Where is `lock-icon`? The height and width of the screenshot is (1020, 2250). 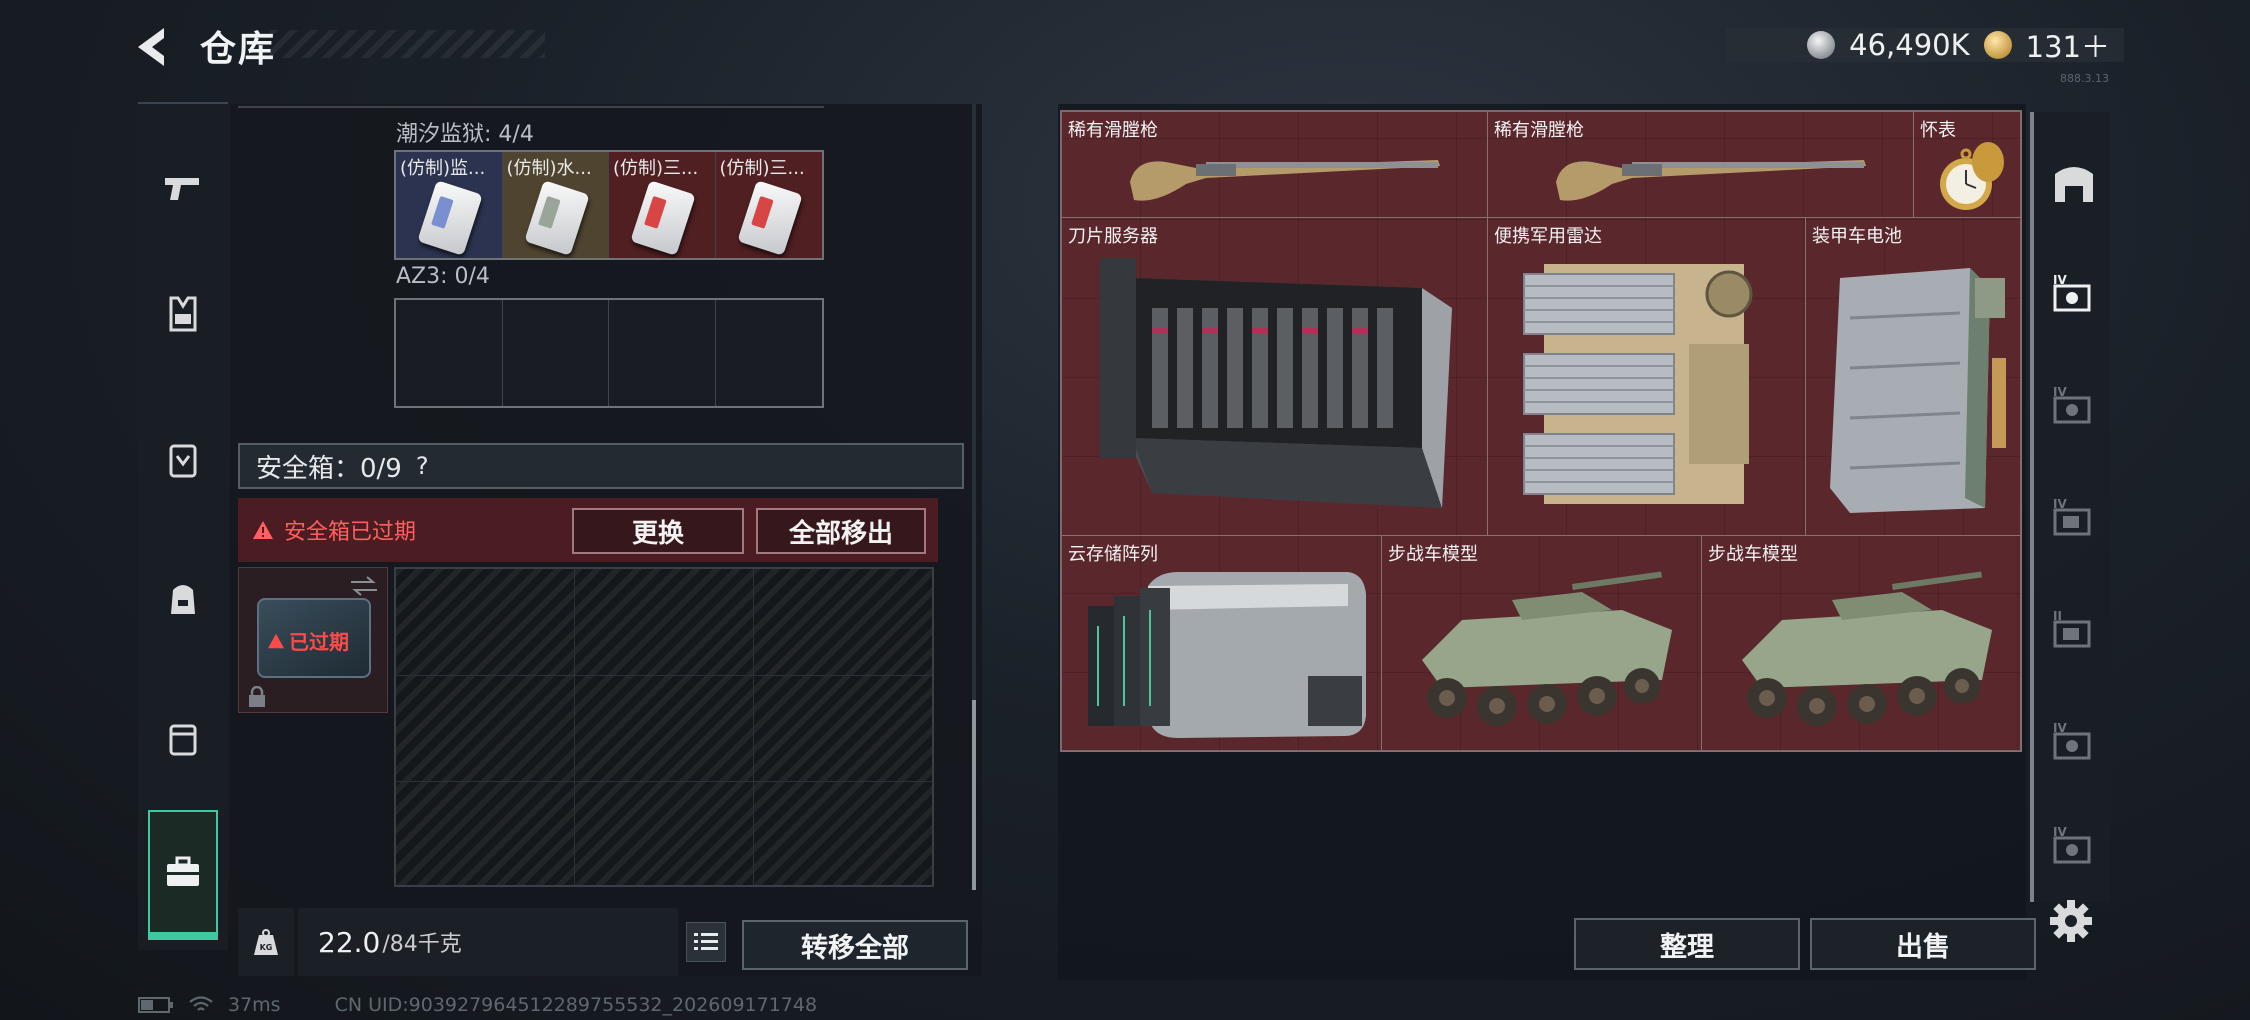 lock-icon is located at coordinates (257, 696).